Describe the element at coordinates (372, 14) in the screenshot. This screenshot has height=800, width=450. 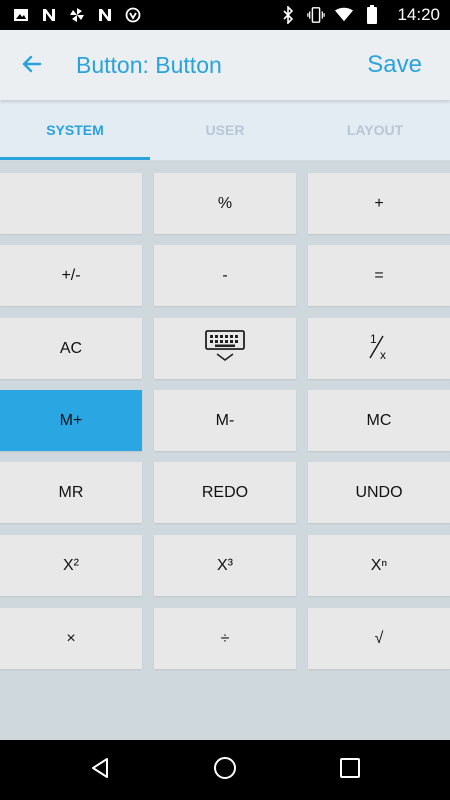
I see `battery-icon` at that location.